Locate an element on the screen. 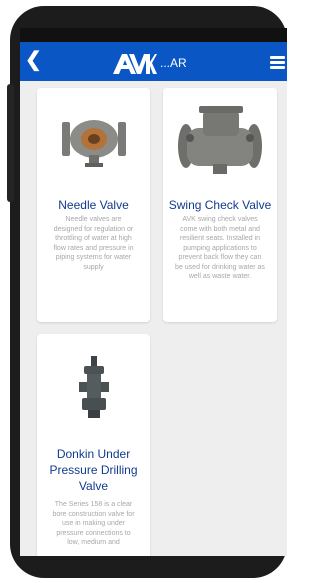 The image size is (320, 583). brand-logo: ...AR is located at coordinates (150, 61).